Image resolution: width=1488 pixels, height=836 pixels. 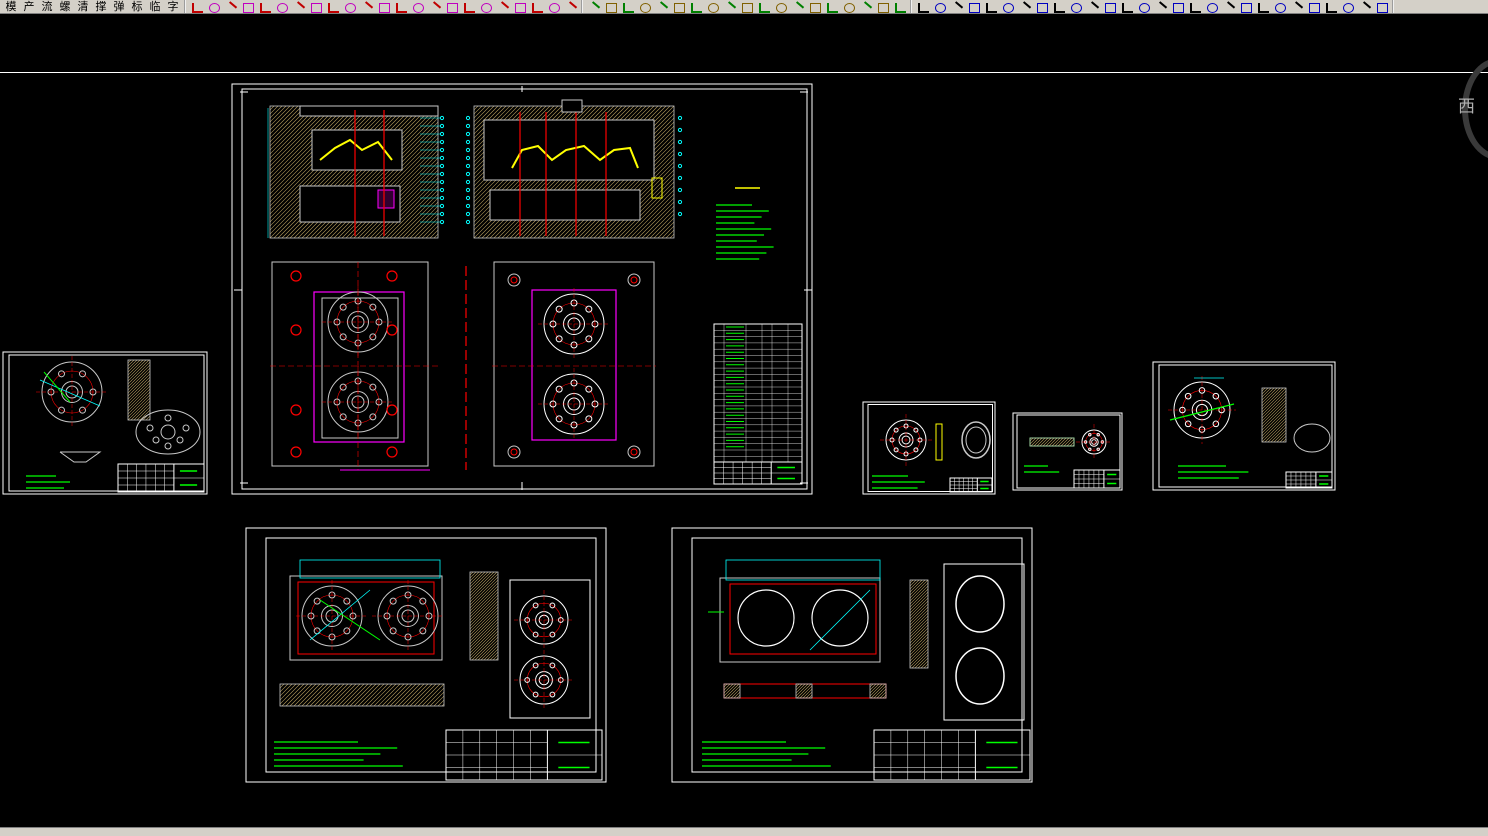 What do you see at coordinates (544, 620) in the screenshot?
I see `cavity-iso-flange-top` at bounding box center [544, 620].